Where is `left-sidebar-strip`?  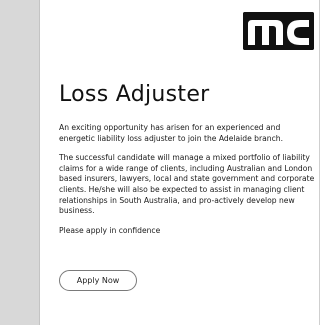 left-sidebar-strip is located at coordinates (20, 162).